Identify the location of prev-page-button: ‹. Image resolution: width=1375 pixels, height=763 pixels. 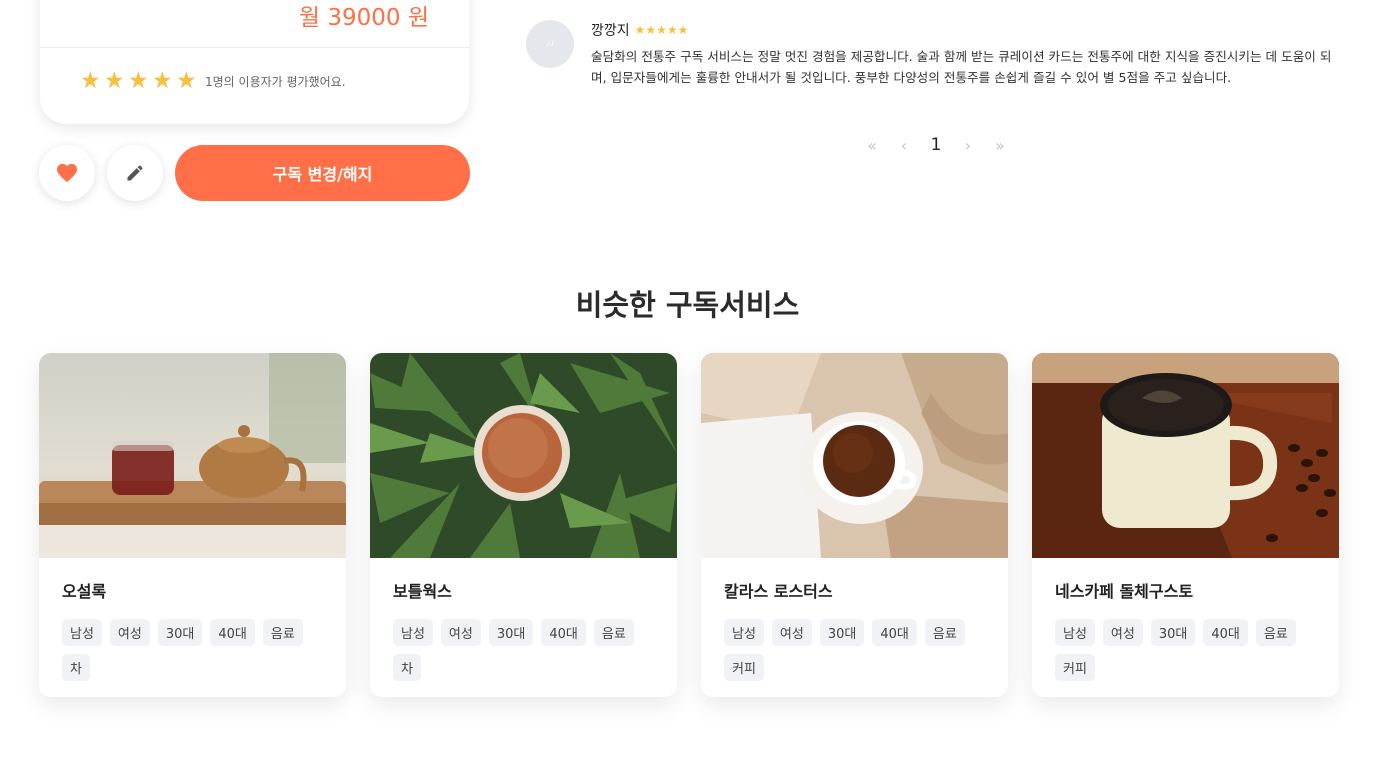
(904, 145).